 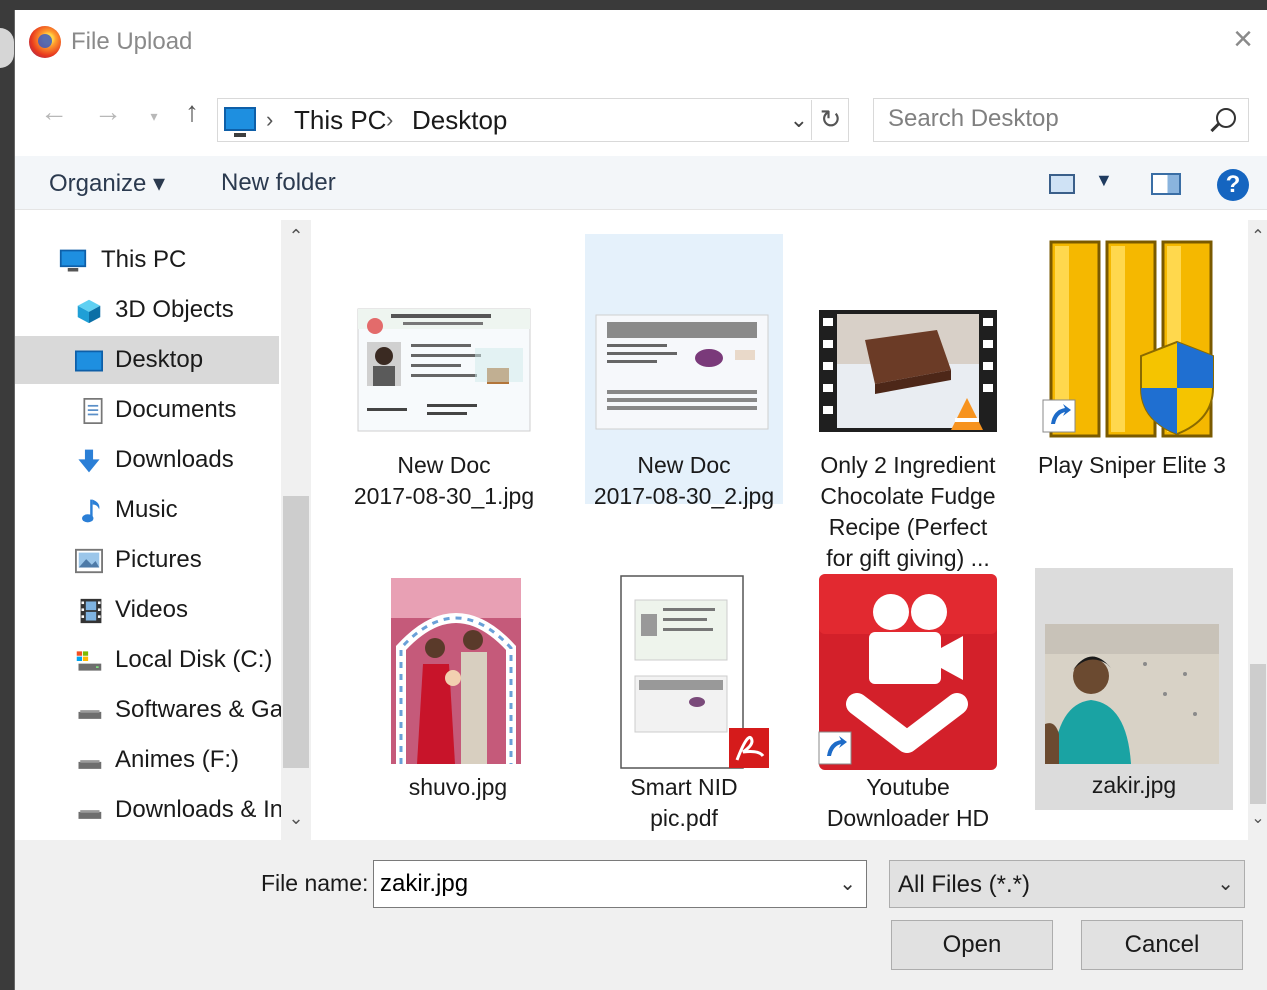 I want to click on file-name-input, so click(x=598, y=884).